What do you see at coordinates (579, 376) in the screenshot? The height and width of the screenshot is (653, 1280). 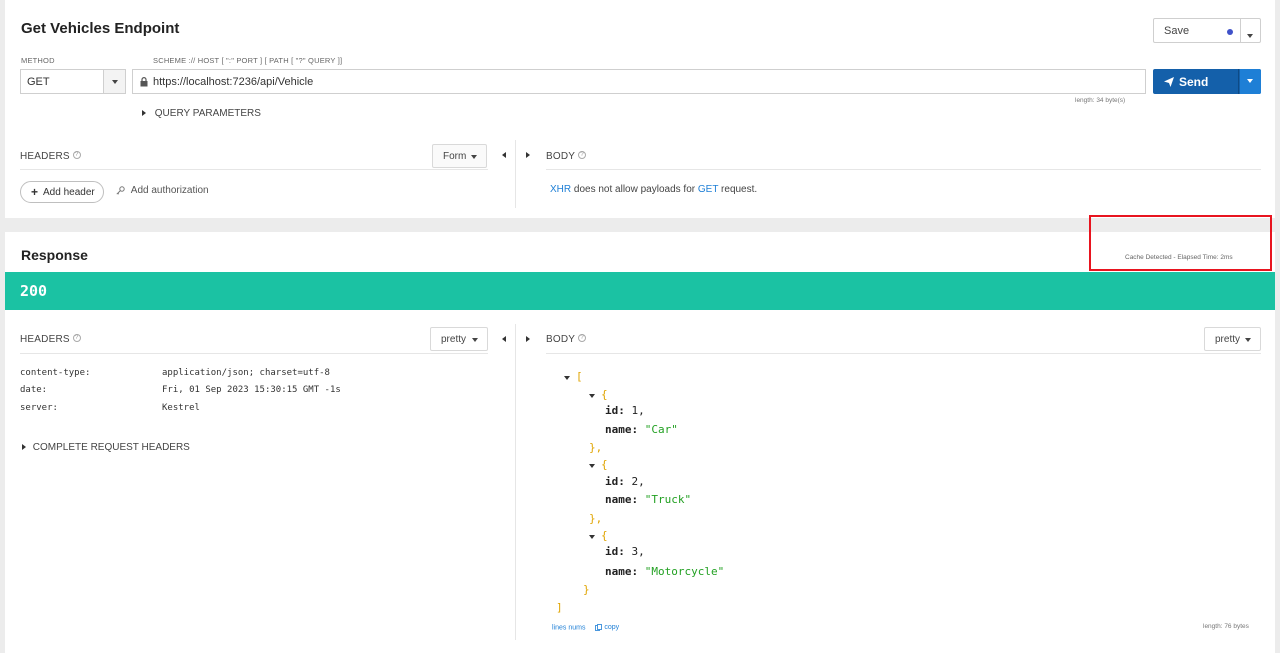 I see `json-bracket: [` at bounding box center [579, 376].